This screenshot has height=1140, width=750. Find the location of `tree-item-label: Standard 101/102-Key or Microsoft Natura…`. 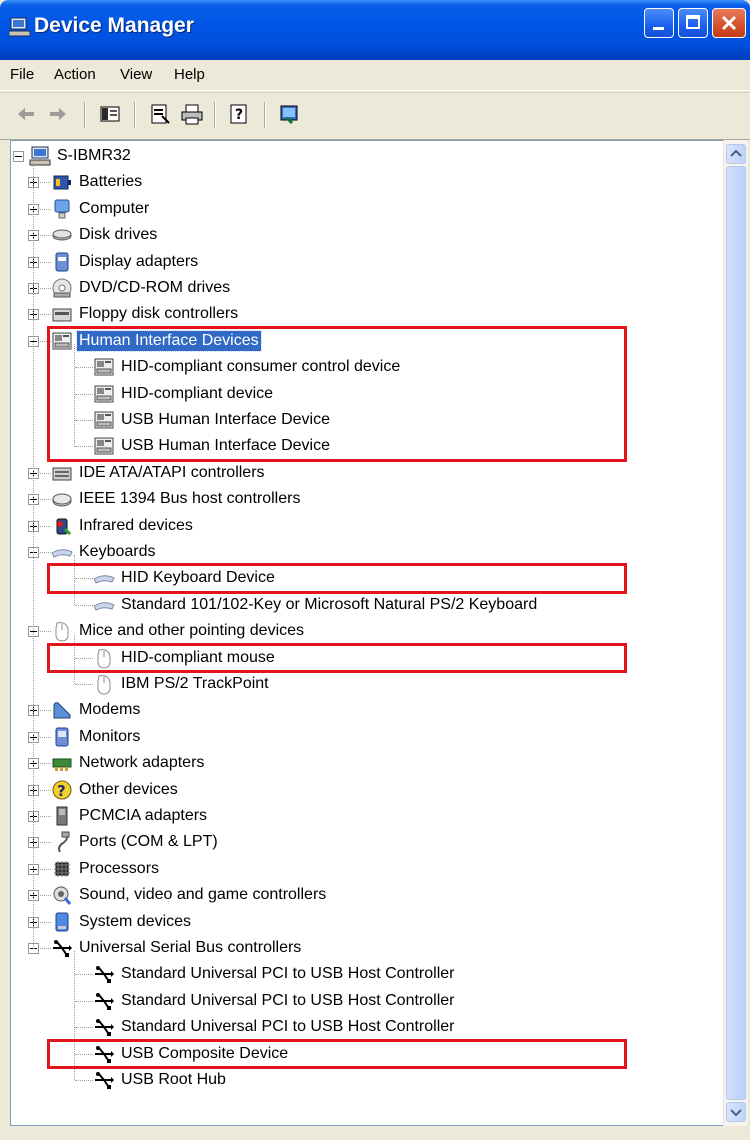

tree-item-label: Standard 101/102-Key or Microsoft Natura… is located at coordinates (329, 604).